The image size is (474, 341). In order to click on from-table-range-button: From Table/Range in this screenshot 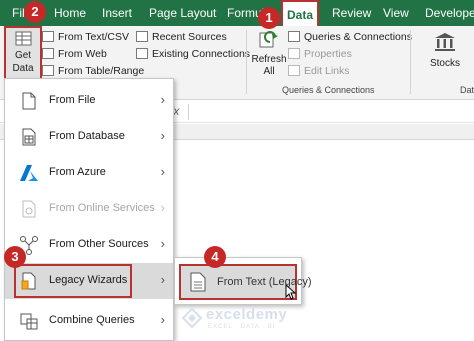, I will do `click(93, 71)`.